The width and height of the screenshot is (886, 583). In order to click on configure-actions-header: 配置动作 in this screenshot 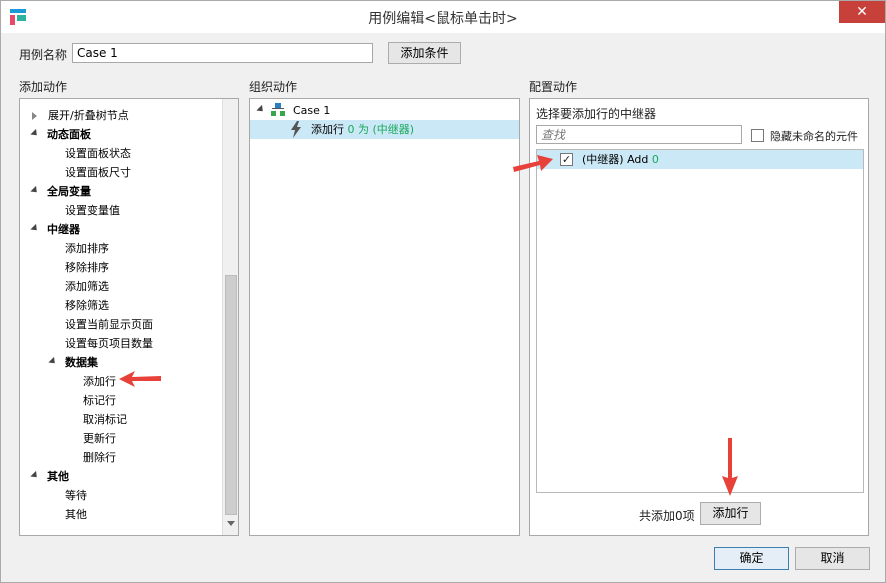, I will do `click(553, 87)`.